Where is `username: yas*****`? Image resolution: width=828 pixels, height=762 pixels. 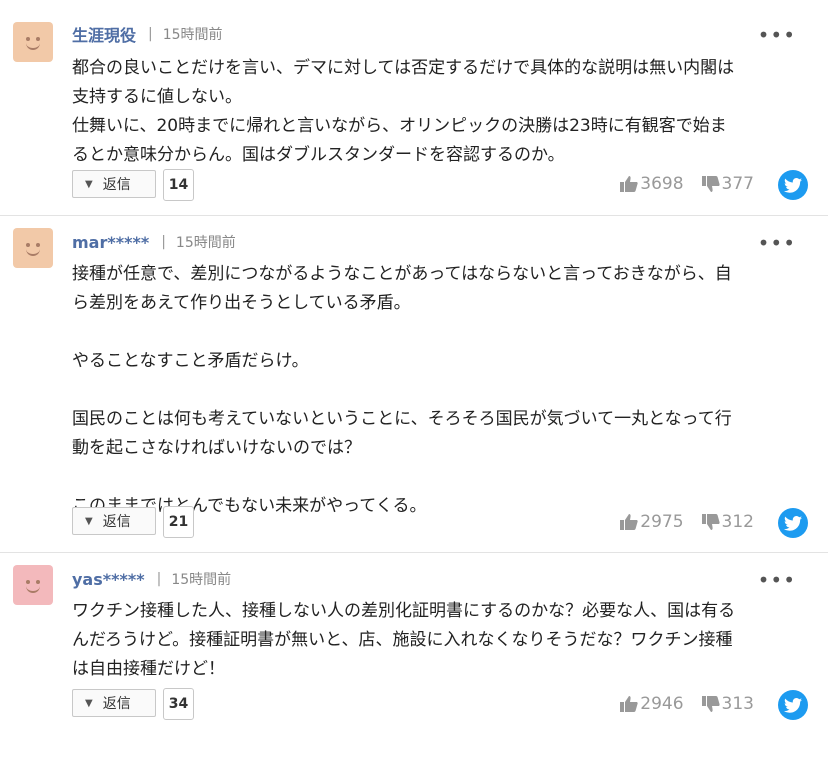
username: yas***** is located at coordinates (108, 579).